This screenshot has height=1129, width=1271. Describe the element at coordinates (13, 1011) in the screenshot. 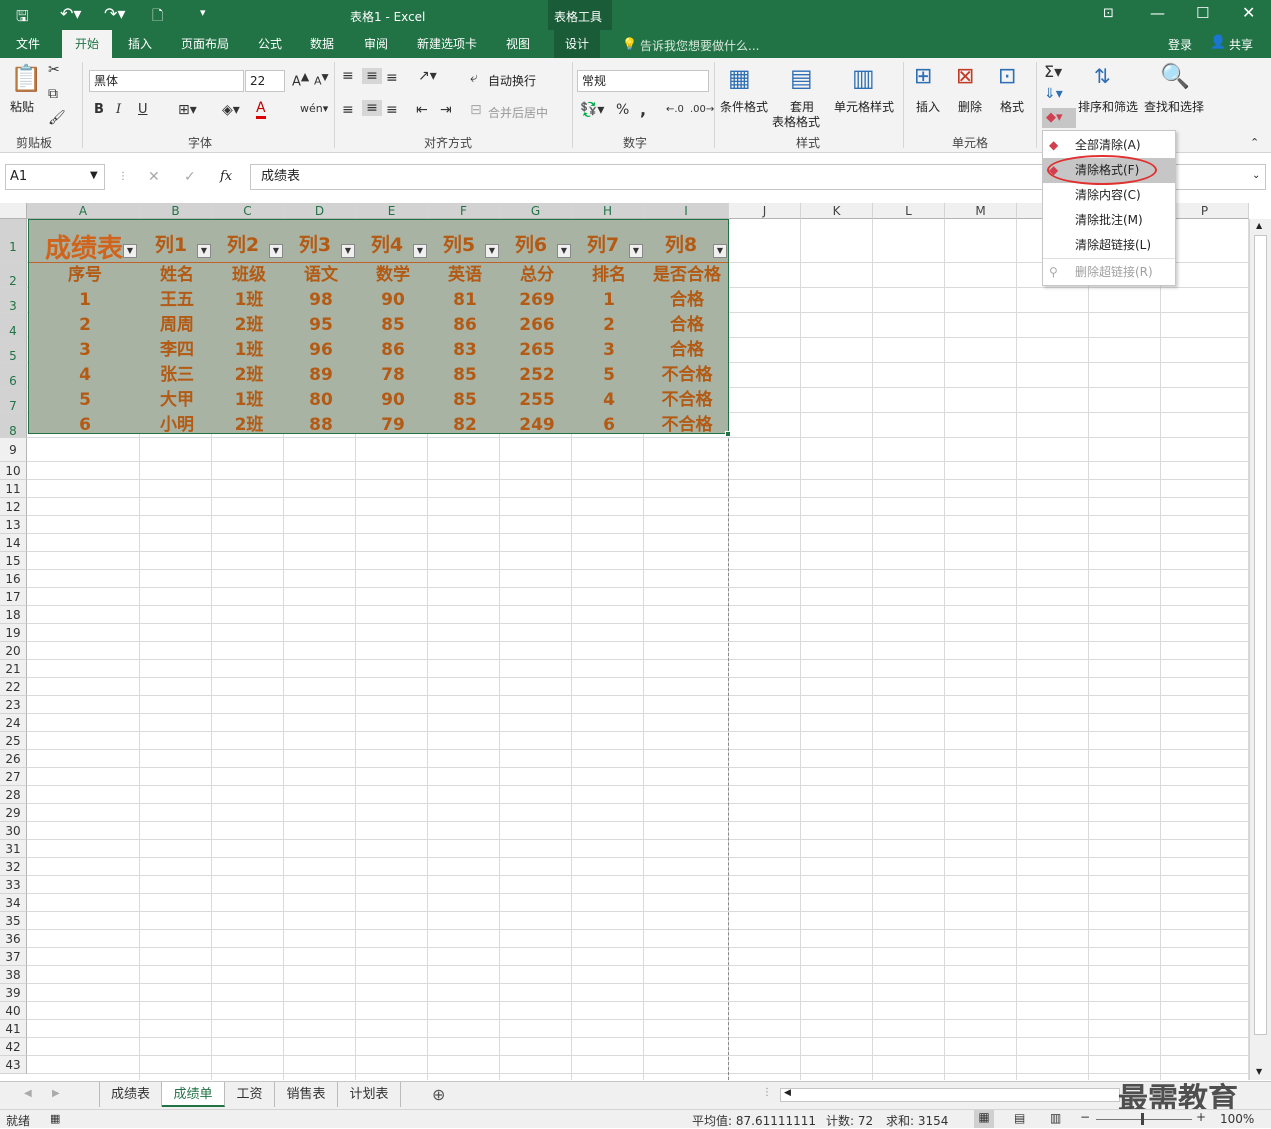

I see `row-header: 40` at that location.